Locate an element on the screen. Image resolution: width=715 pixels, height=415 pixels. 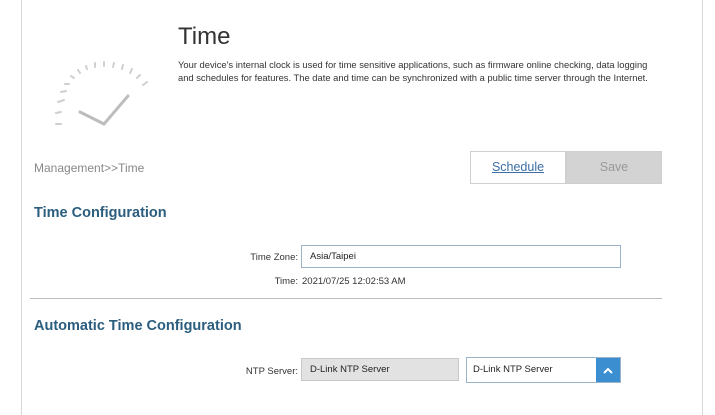
ntp-server-select: D-Link NTP Server is located at coordinates (543, 370).